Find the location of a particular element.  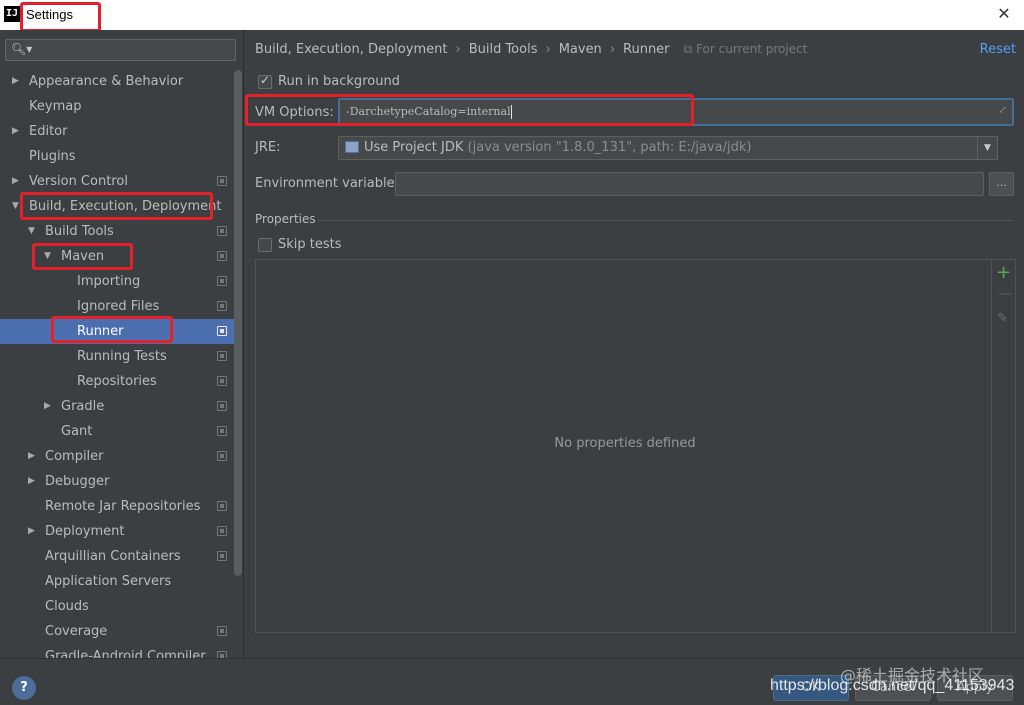

sidebar-item-remote-jar-repositories: Remote Jar Repositories is located at coordinates (117, 506).